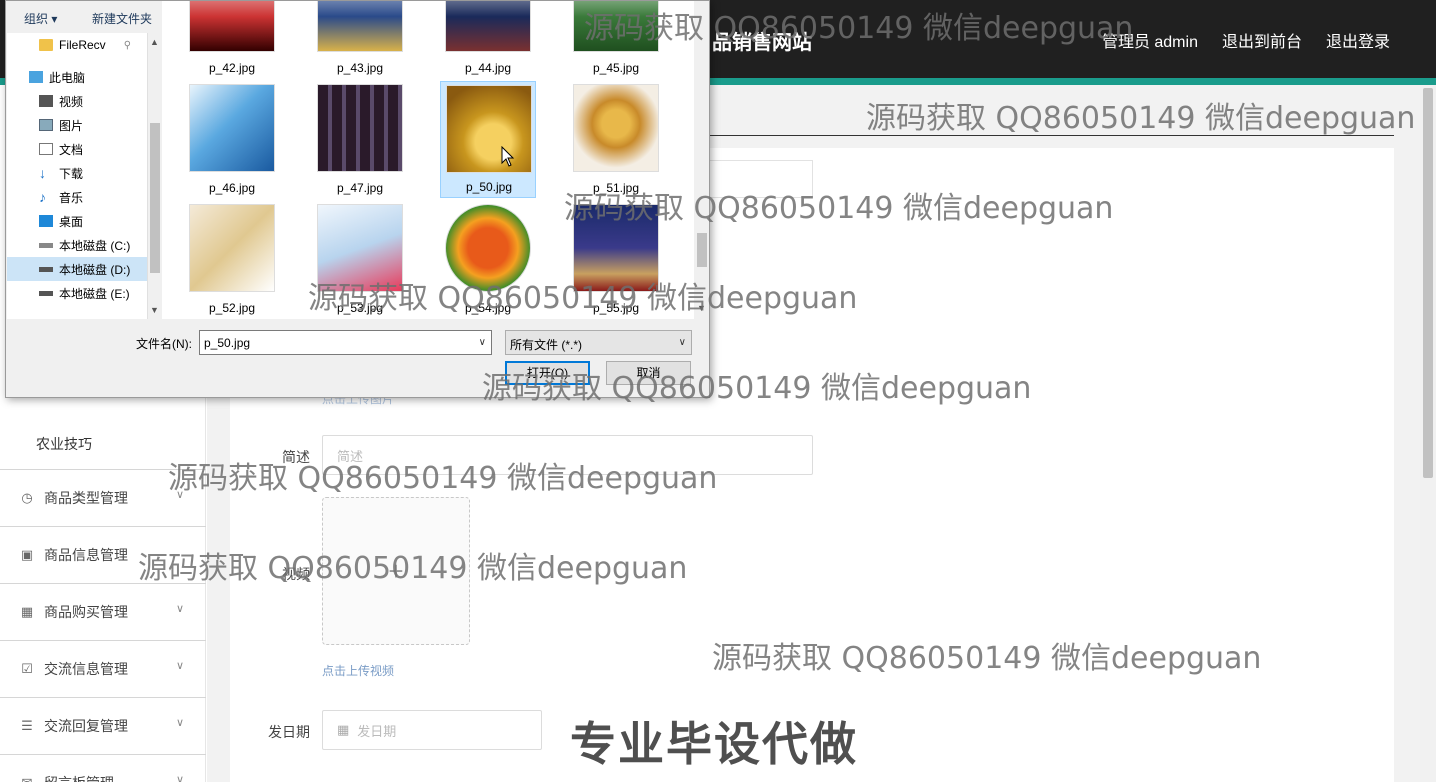 Image resolution: width=1436 pixels, height=782 pixels. Describe the element at coordinates (232, 68) in the screenshot. I see `file-name: p_42.jpg` at that location.